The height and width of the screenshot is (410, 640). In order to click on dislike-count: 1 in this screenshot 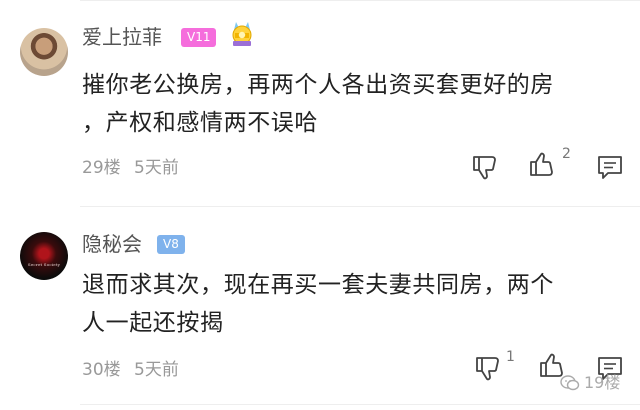, I will do `click(510, 357)`.